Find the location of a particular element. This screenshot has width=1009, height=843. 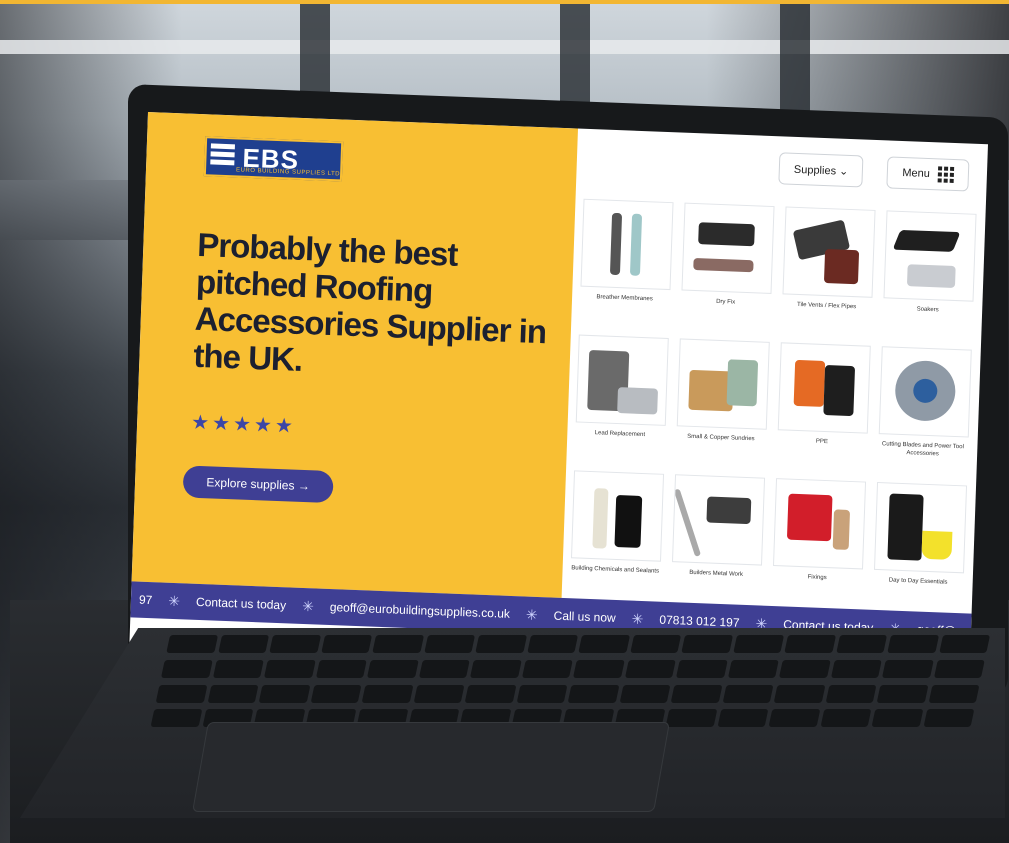

ticker-item: geoff@eurobuildingsupplies.co.uk is located at coordinates (420, 610).